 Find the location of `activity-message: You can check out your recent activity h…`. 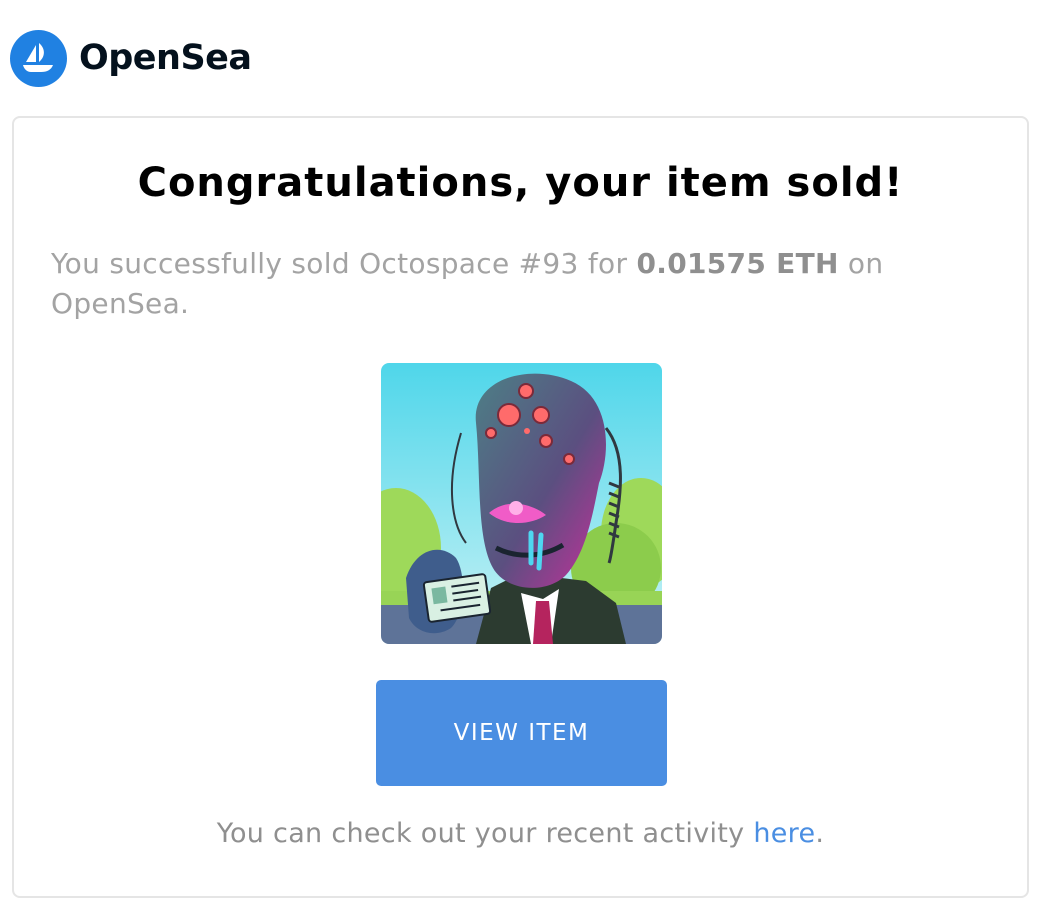

activity-message: You can check out your recent activity h… is located at coordinates (520, 833).